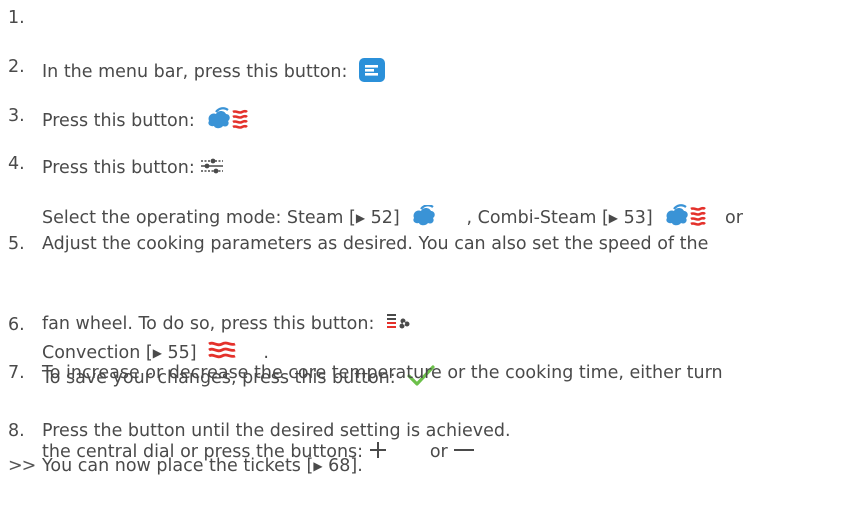 This screenshot has height=517, width=856. I want to click on step-number: 2., so click(16, 67).